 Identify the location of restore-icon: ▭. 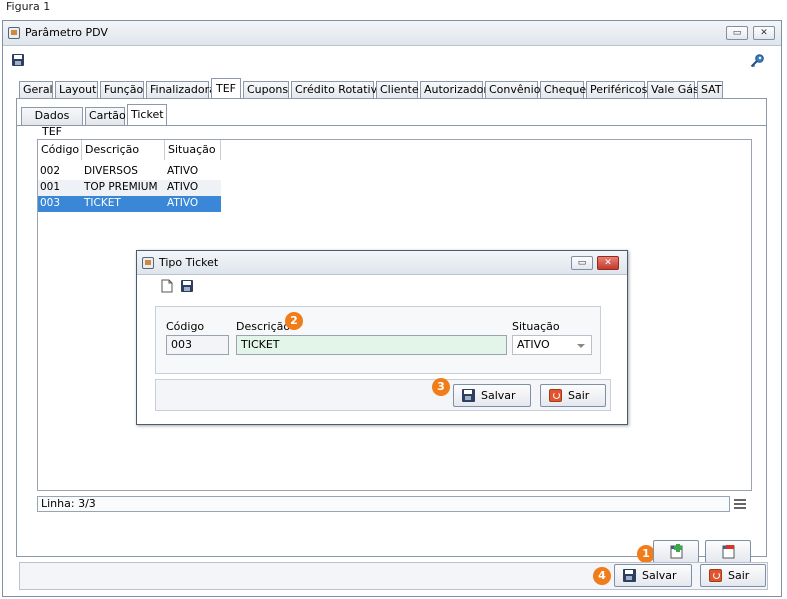
(737, 33).